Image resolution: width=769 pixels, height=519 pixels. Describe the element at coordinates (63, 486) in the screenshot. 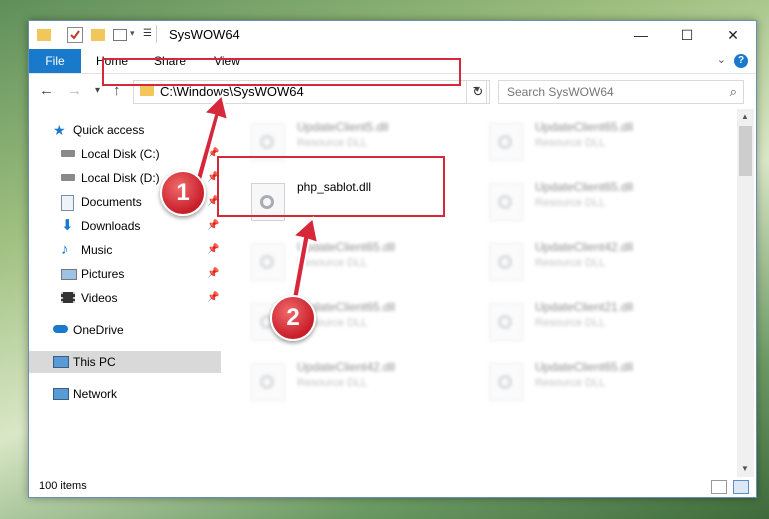

I see `item-count: 100 items` at that location.